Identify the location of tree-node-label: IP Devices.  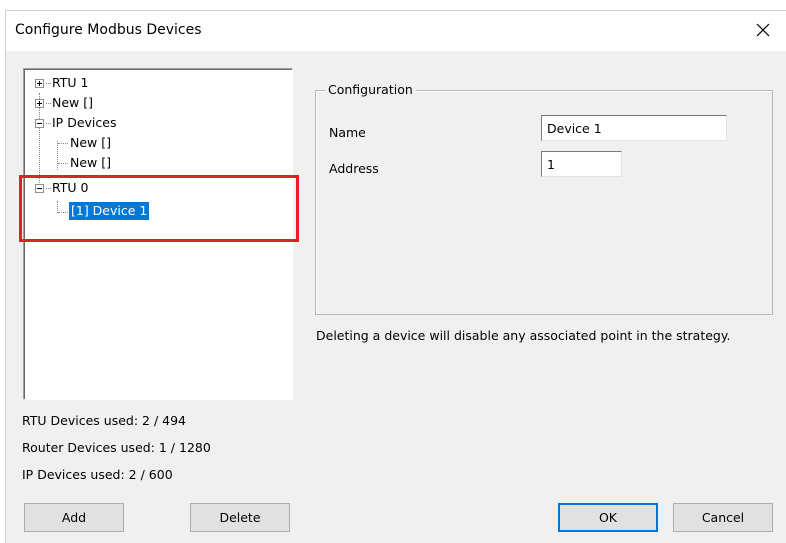
(84, 122).